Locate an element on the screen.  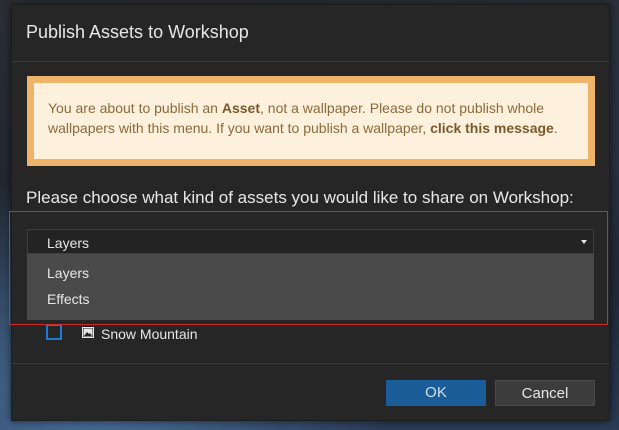
notice-text-end: . is located at coordinates (555, 128).